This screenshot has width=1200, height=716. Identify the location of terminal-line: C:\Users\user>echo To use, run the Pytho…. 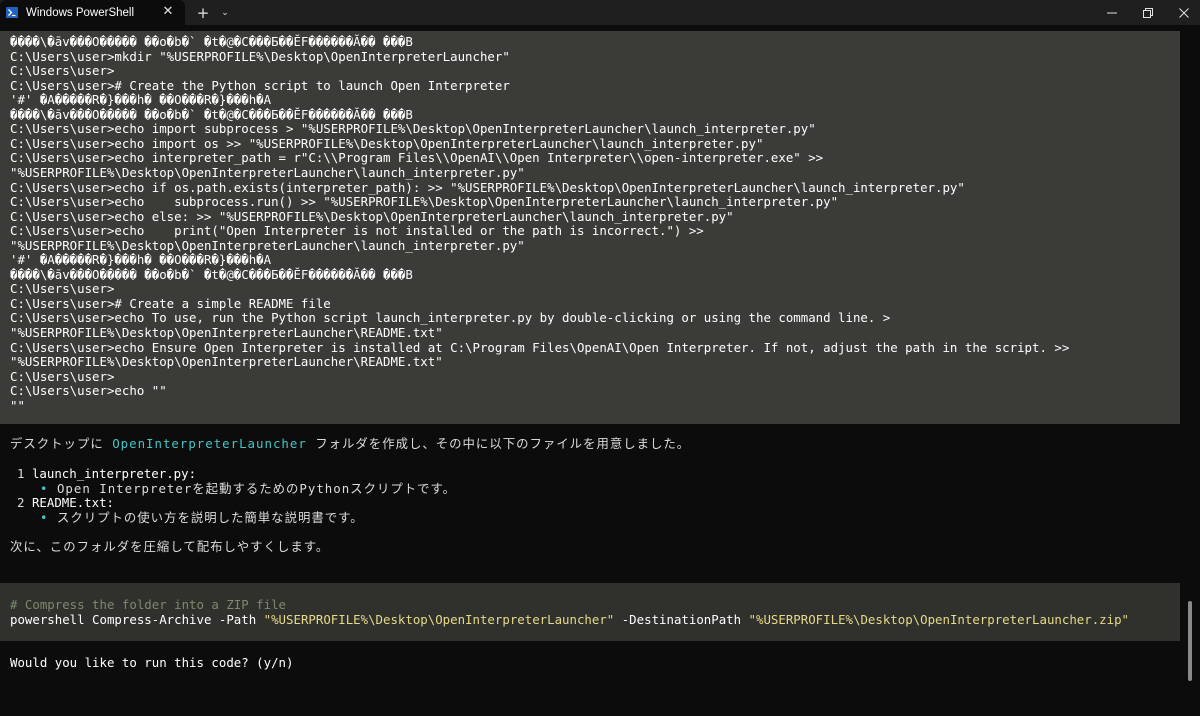
(450, 318).